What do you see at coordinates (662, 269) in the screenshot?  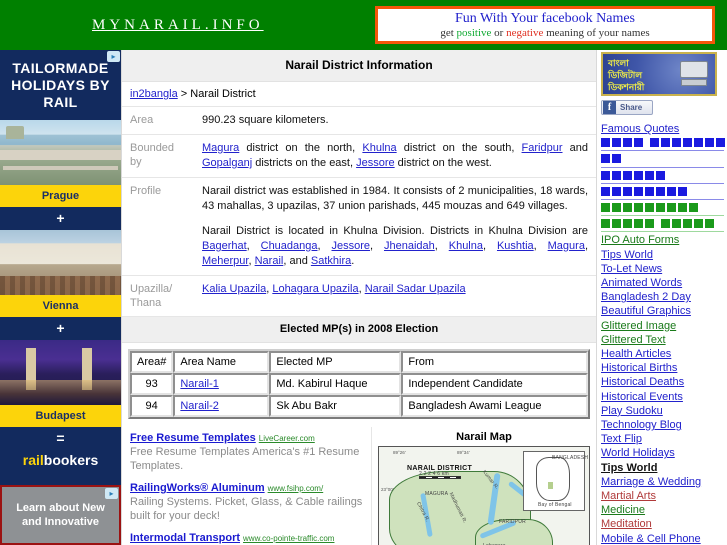 I see `sidebar-link-to-let-news: To-Let News` at bounding box center [662, 269].